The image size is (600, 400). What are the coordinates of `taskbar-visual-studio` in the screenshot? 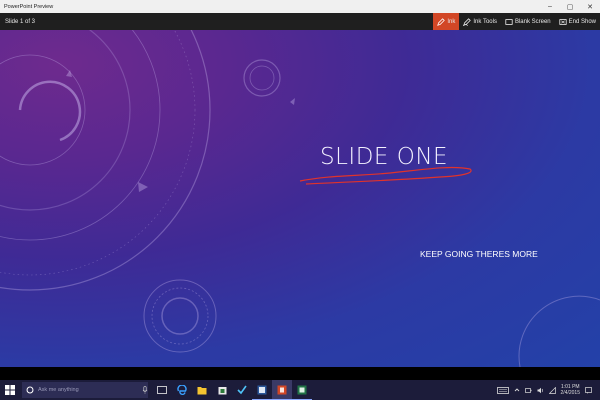 It's located at (242, 390).